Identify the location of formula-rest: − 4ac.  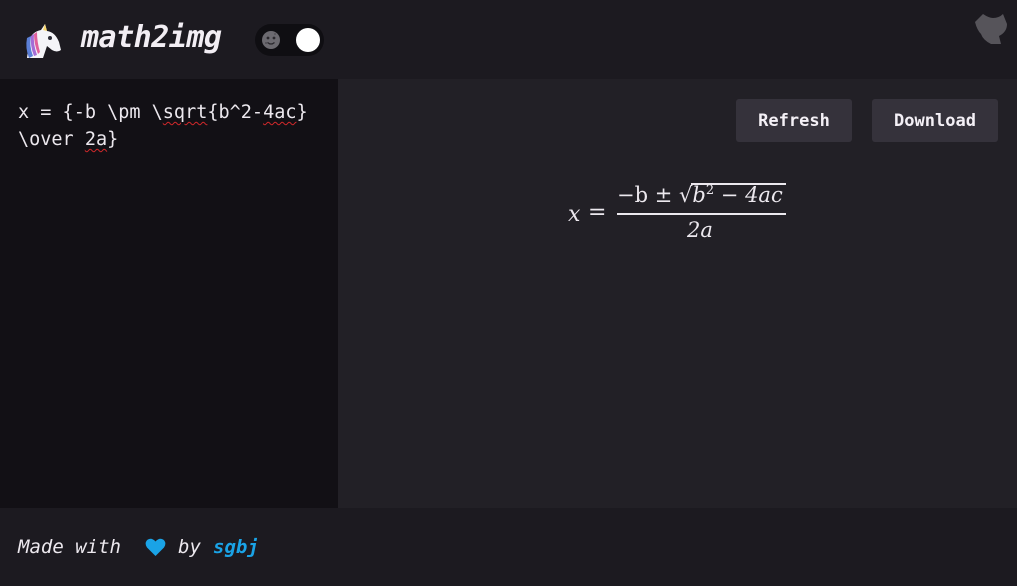
(748, 195).